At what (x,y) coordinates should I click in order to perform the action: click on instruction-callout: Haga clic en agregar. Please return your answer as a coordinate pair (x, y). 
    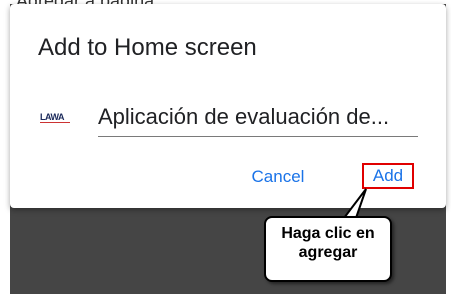
    Looking at the image, I should click on (328, 249).